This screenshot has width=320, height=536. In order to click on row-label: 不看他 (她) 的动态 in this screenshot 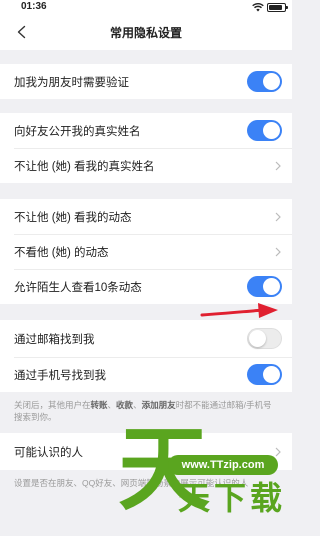, I will do `click(61, 252)`.